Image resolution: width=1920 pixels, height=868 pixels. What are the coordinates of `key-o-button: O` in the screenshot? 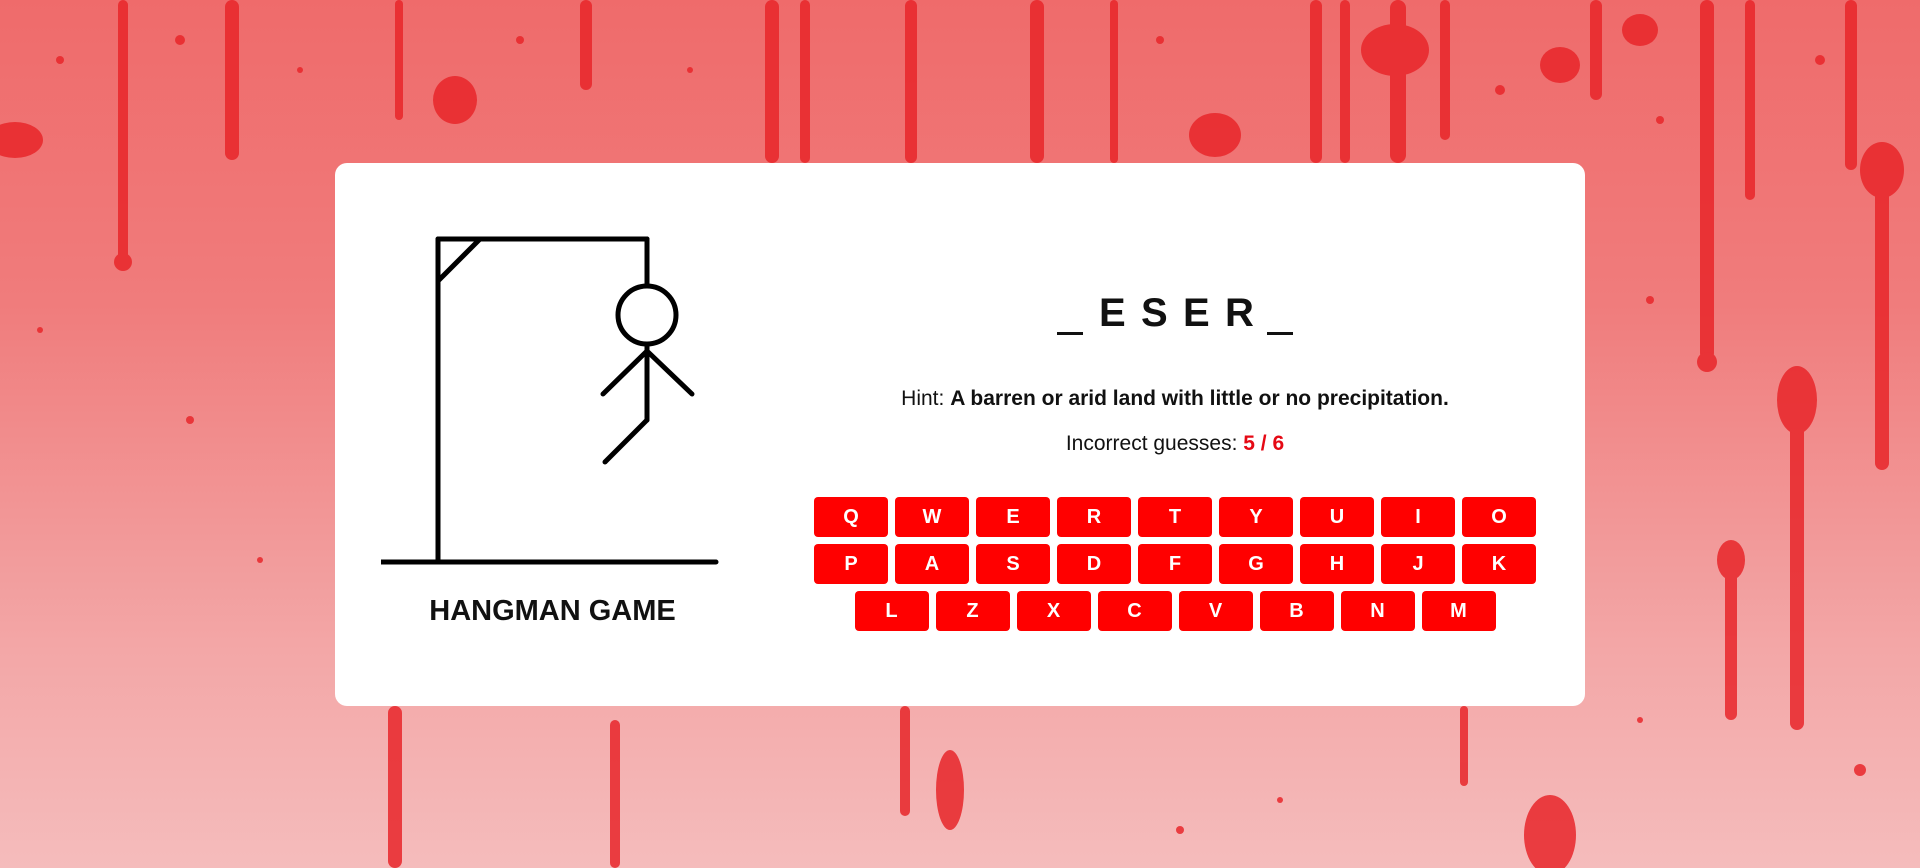 It's located at (1499, 517).